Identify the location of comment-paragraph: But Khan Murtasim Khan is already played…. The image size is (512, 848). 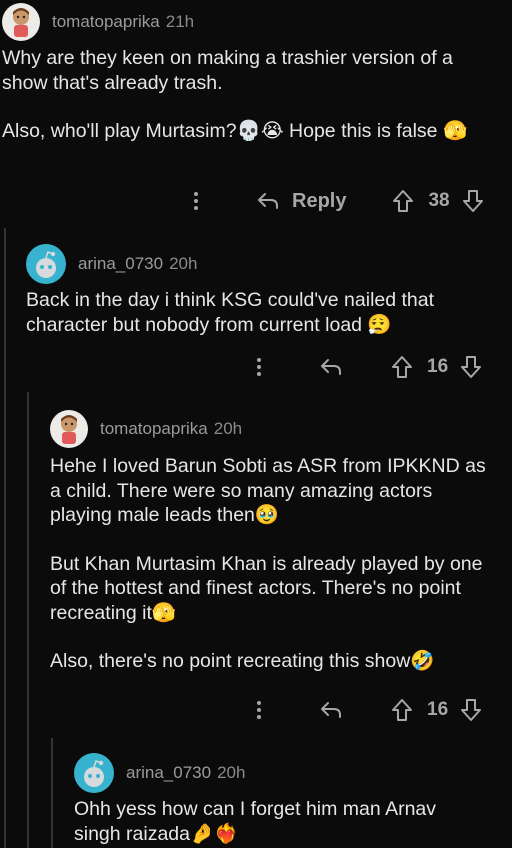
(266, 588).